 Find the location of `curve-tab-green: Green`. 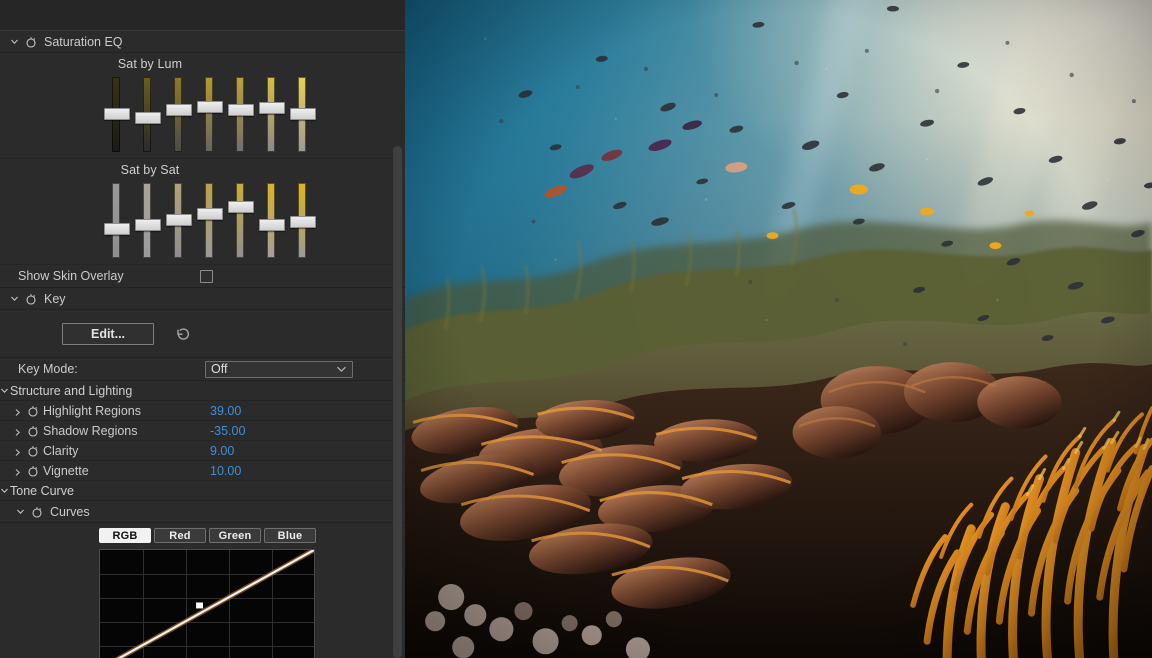

curve-tab-green: Green is located at coordinates (235, 535).